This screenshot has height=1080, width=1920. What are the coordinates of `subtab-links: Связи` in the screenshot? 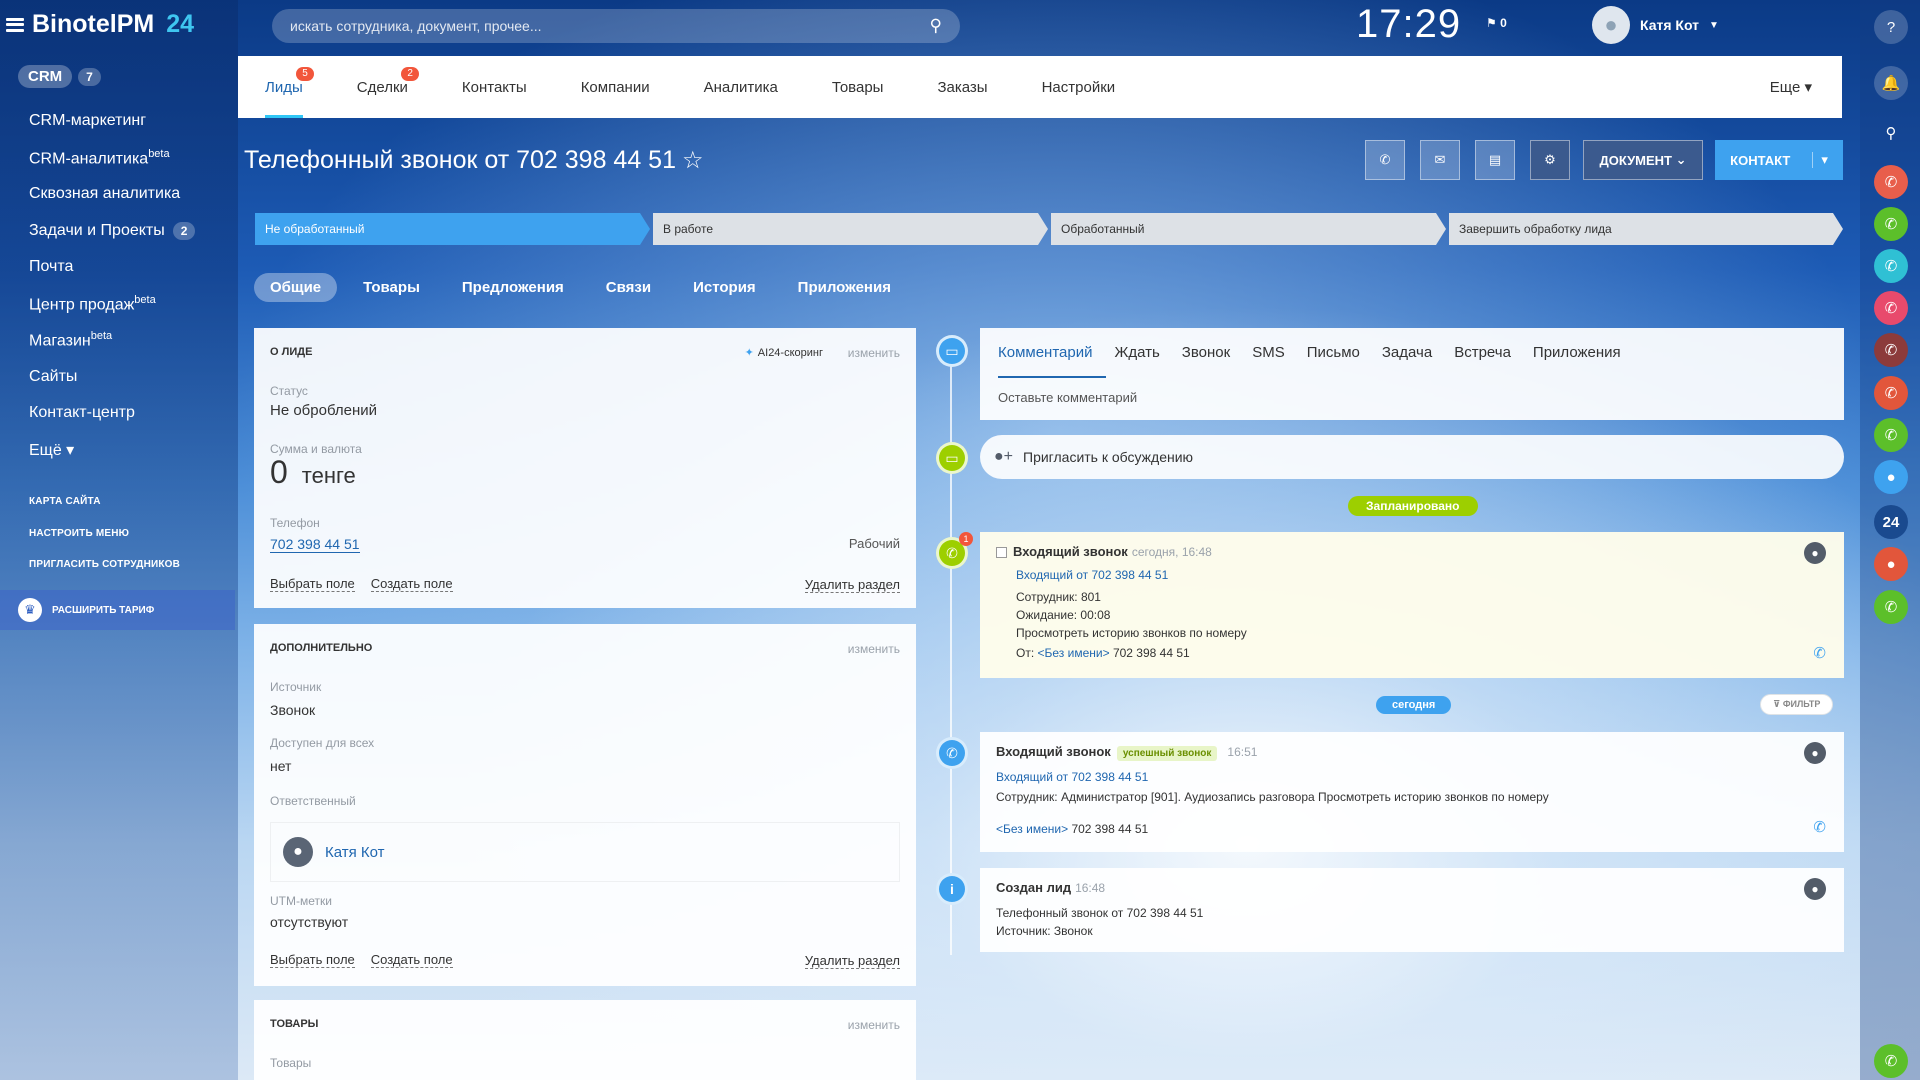 It's located at (628, 287).